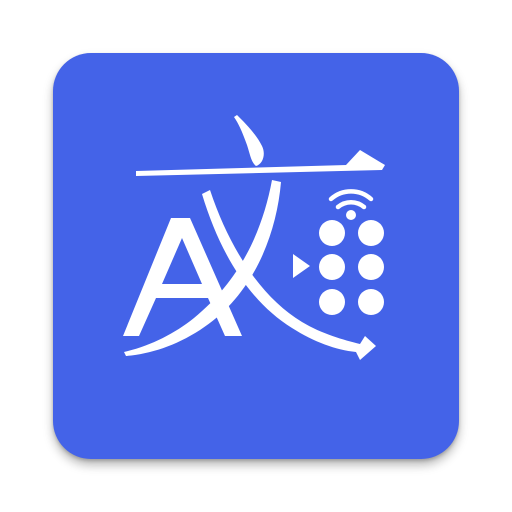 Image resolution: width=512 pixels, height=512 pixels. What do you see at coordinates (249, 140) in the screenshot?
I see `kanji-dot-stroke` at bounding box center [249, 140].